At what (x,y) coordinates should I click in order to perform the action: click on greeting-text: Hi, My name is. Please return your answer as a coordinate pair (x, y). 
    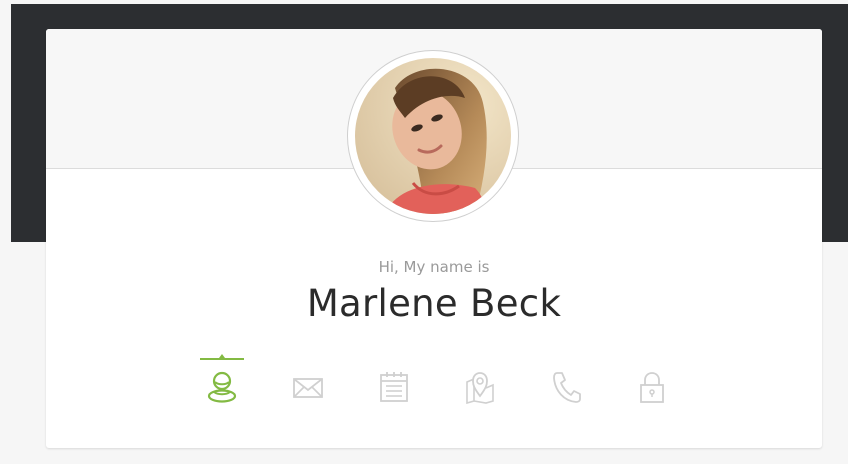
    Looking at the image, I should click on (434, 267).